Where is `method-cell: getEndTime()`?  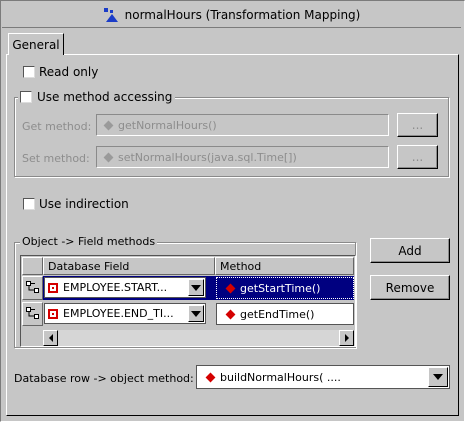 method-cell: getEndTime() is located at coordinates (285, 314).